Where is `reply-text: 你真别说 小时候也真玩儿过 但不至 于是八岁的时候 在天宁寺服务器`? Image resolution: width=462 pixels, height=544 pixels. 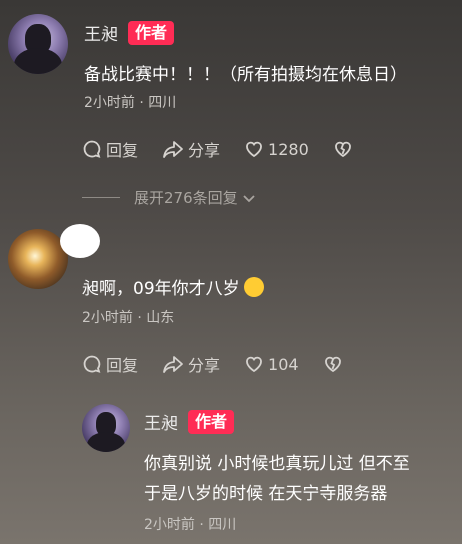
reply-text: 你真别说 小时候也真玩儿过 但不至 于是八岁的时候 在天宁寺服务器 is located at coordinates (277, 479).